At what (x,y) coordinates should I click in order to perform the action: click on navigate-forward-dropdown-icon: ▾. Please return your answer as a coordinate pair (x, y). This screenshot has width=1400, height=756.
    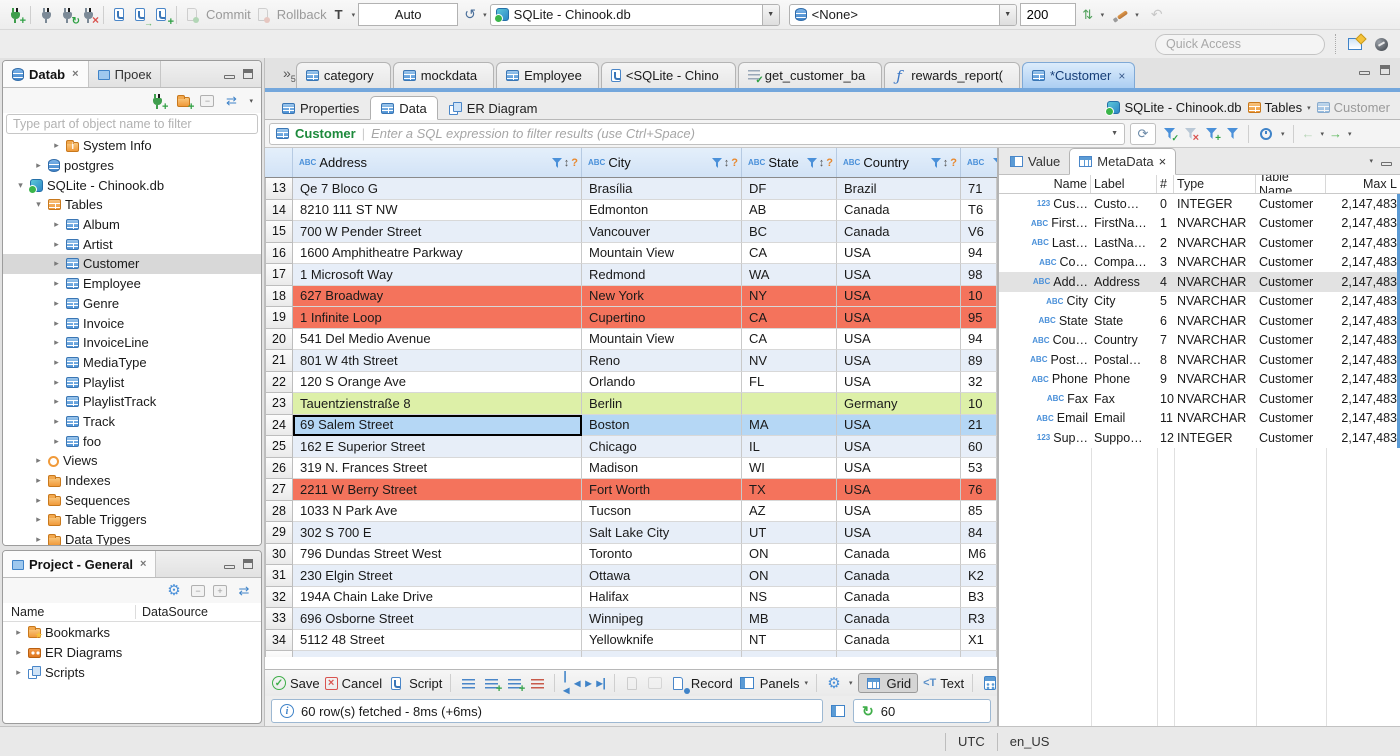
    Looking at the image, I should click on (1350, 134).